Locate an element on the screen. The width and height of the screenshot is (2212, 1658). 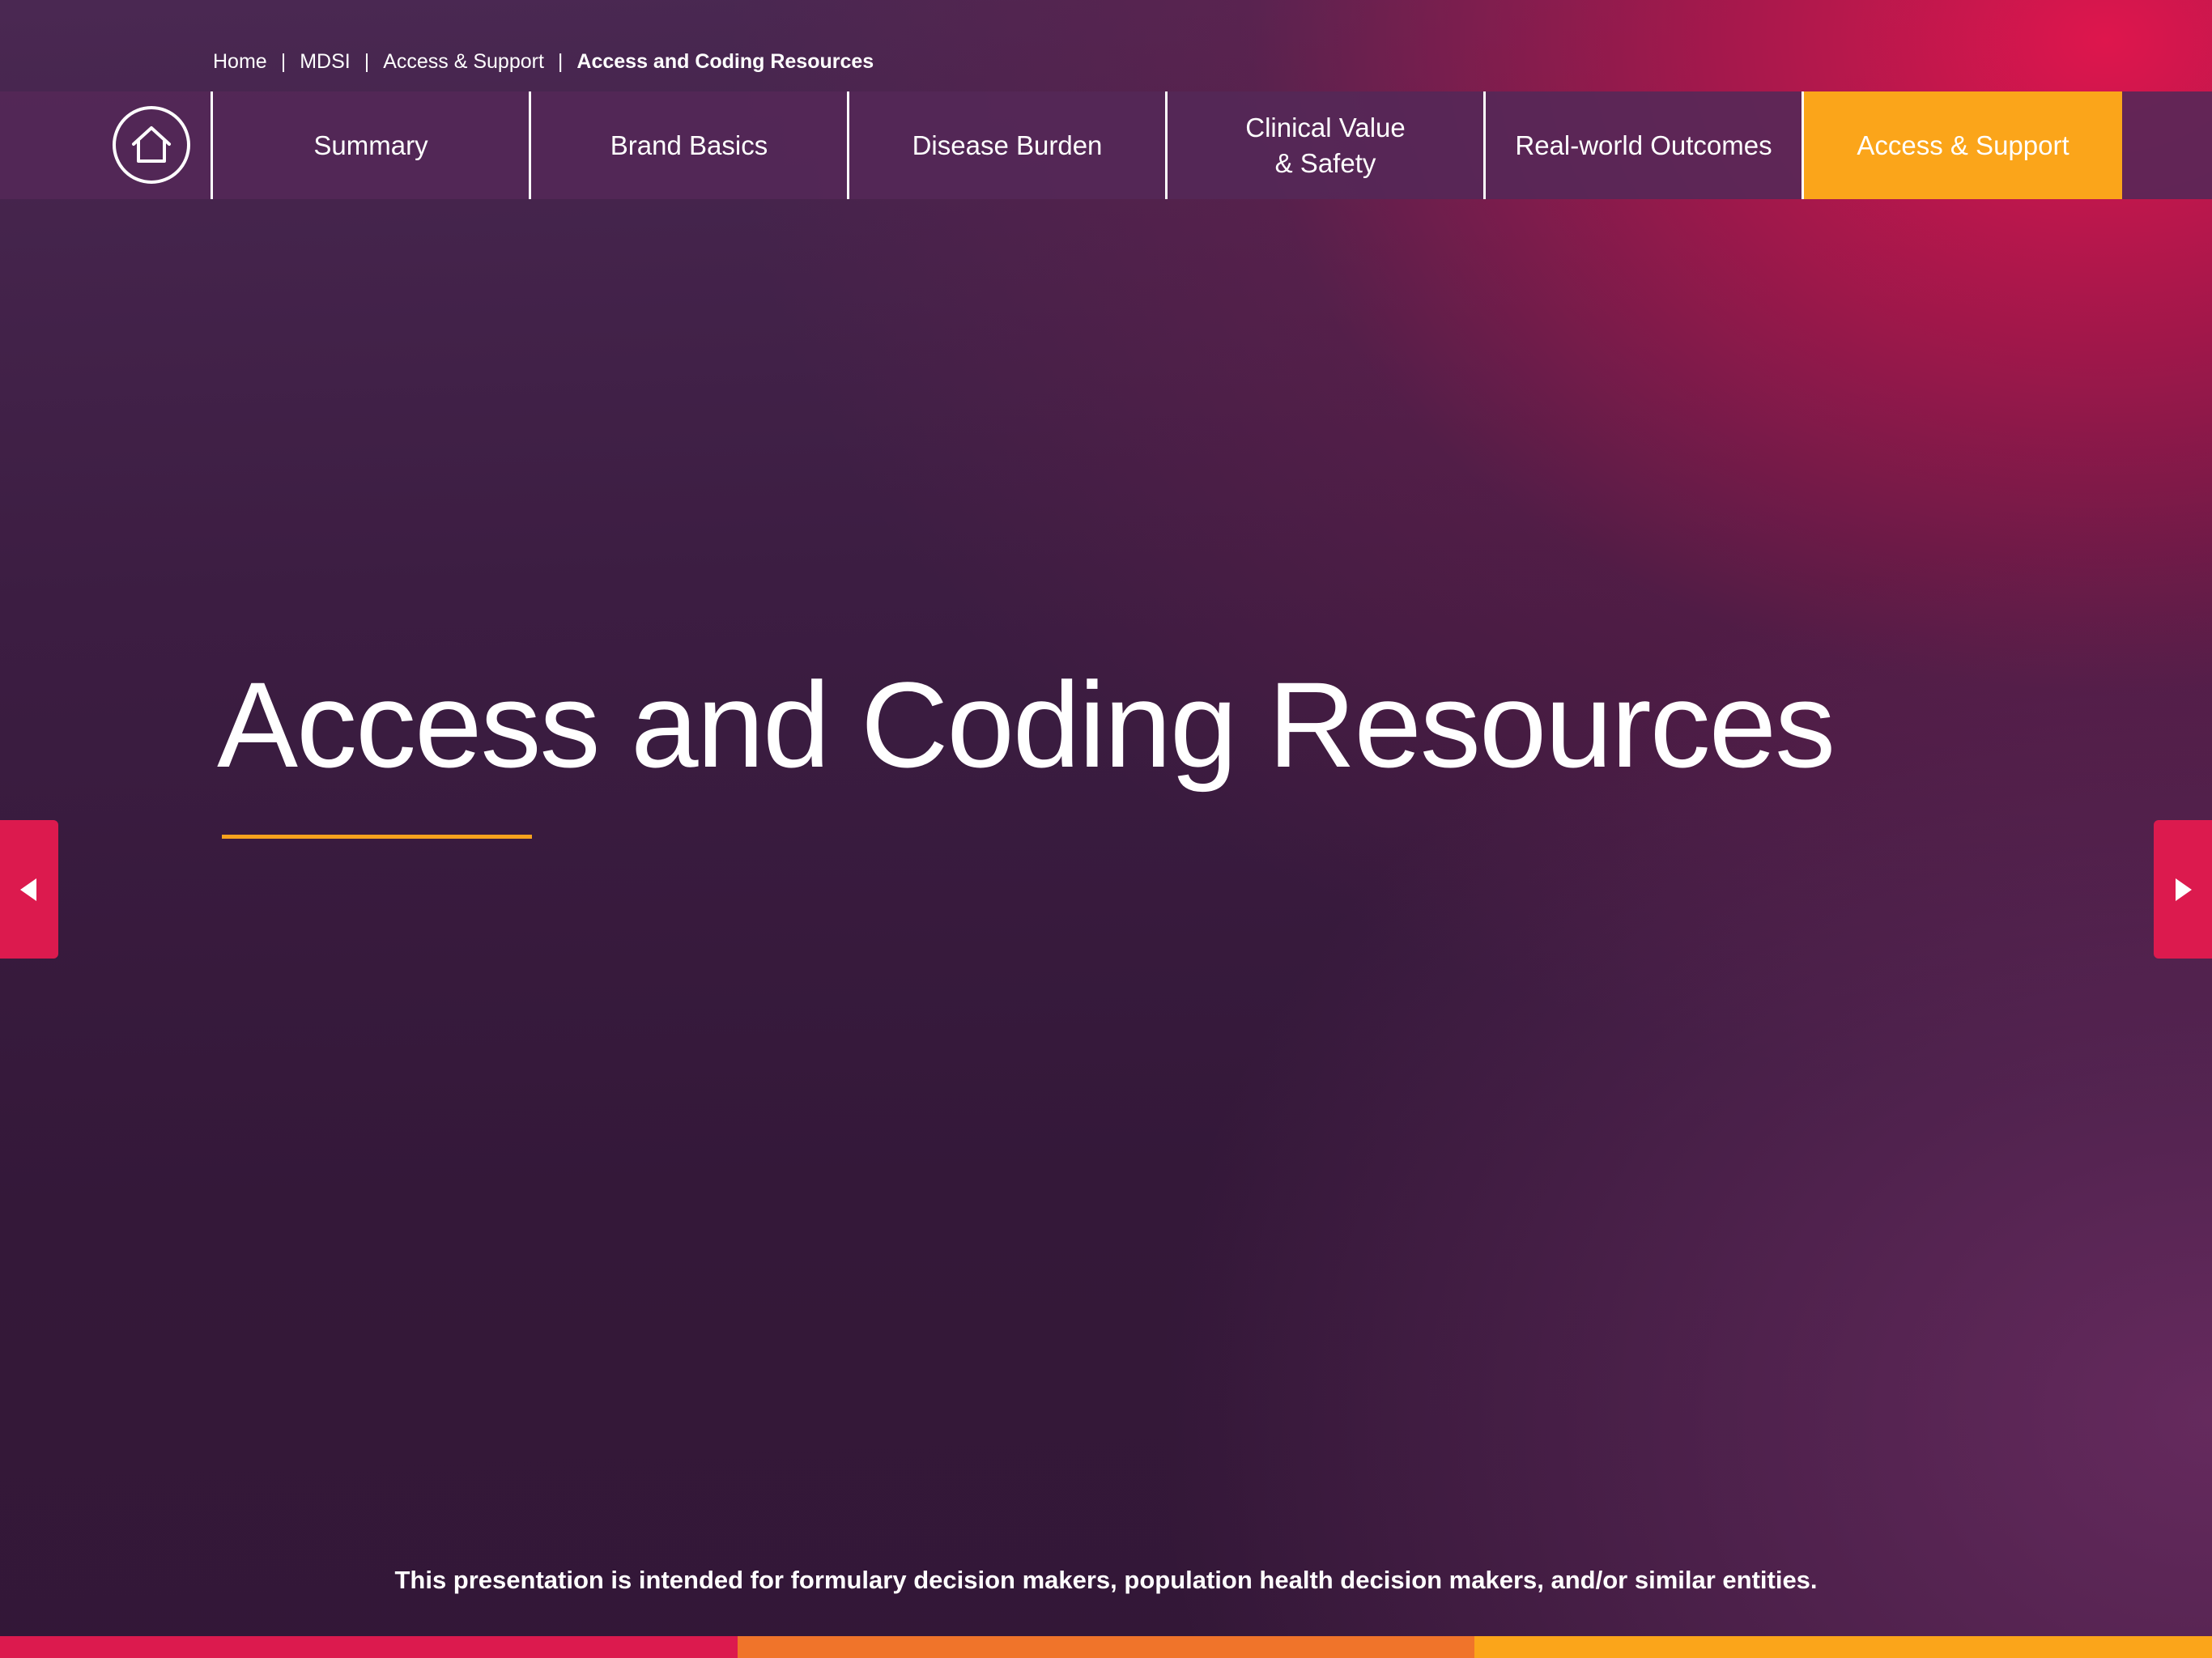
breadcrumb-access-support-link: Access & Support is located at coordinates (464, 62).